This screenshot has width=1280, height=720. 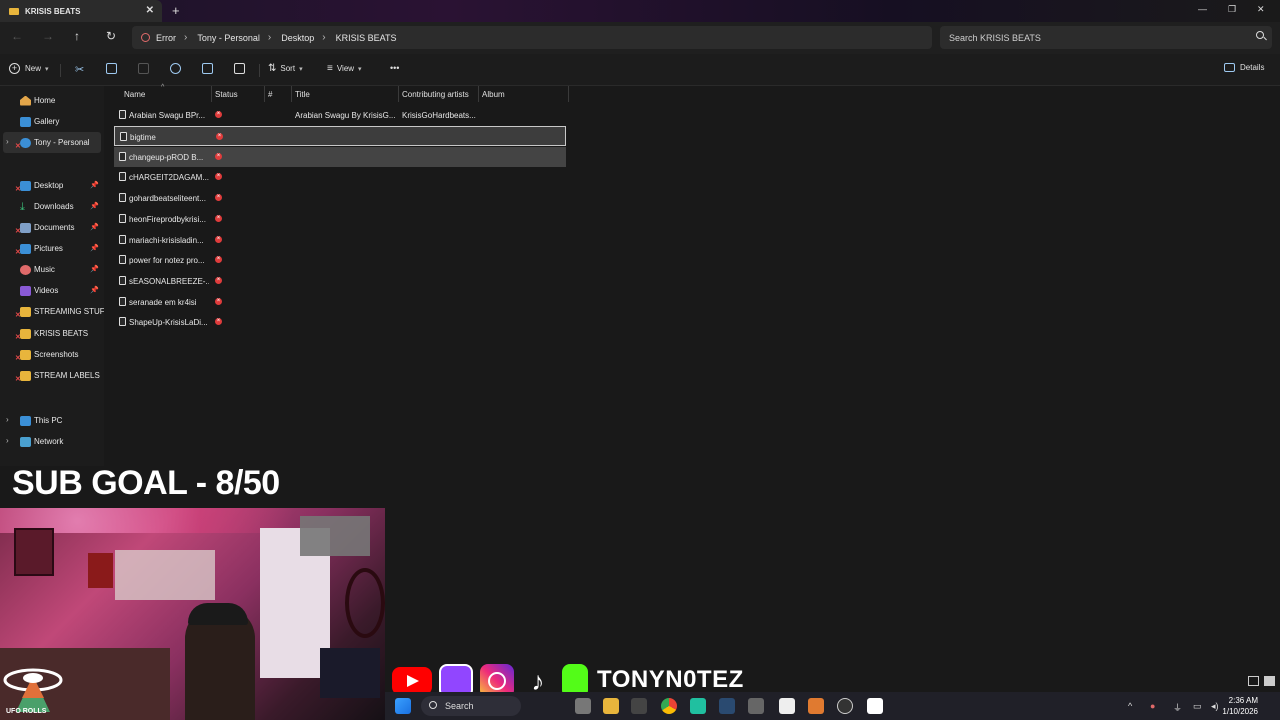 What do you see at coordinates (48, 420) in the screenshot?
I see `sidebar-item-label: This PC` at bounding box center [48, 420].